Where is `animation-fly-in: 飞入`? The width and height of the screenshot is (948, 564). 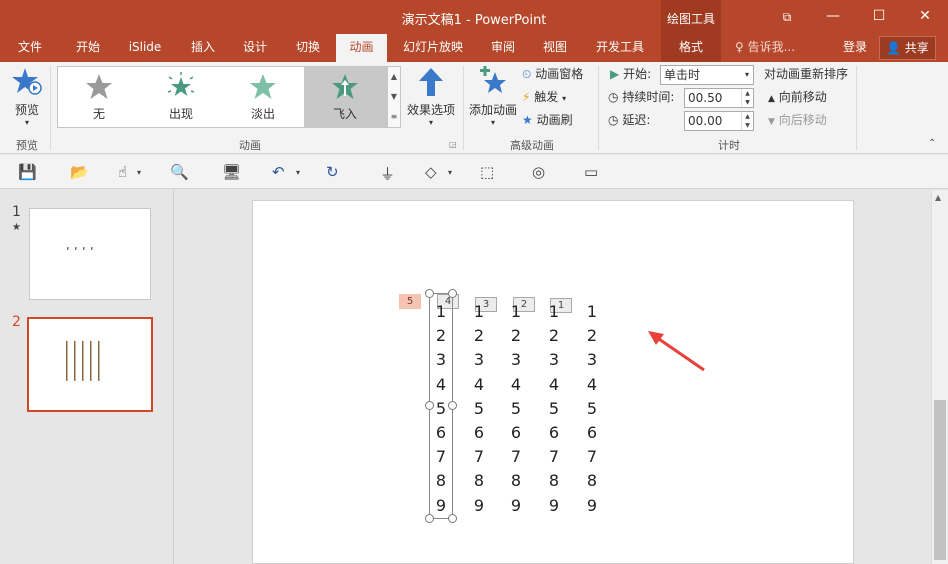
animation-fly-in: 飞入 is located at coordinates (345, 97).